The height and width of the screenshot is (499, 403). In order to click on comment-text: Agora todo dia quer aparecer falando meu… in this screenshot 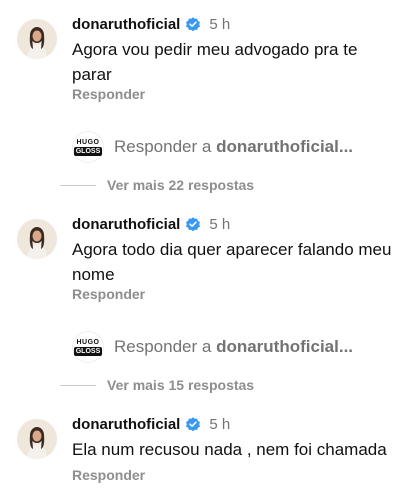, I will do `click(232, 262)`.